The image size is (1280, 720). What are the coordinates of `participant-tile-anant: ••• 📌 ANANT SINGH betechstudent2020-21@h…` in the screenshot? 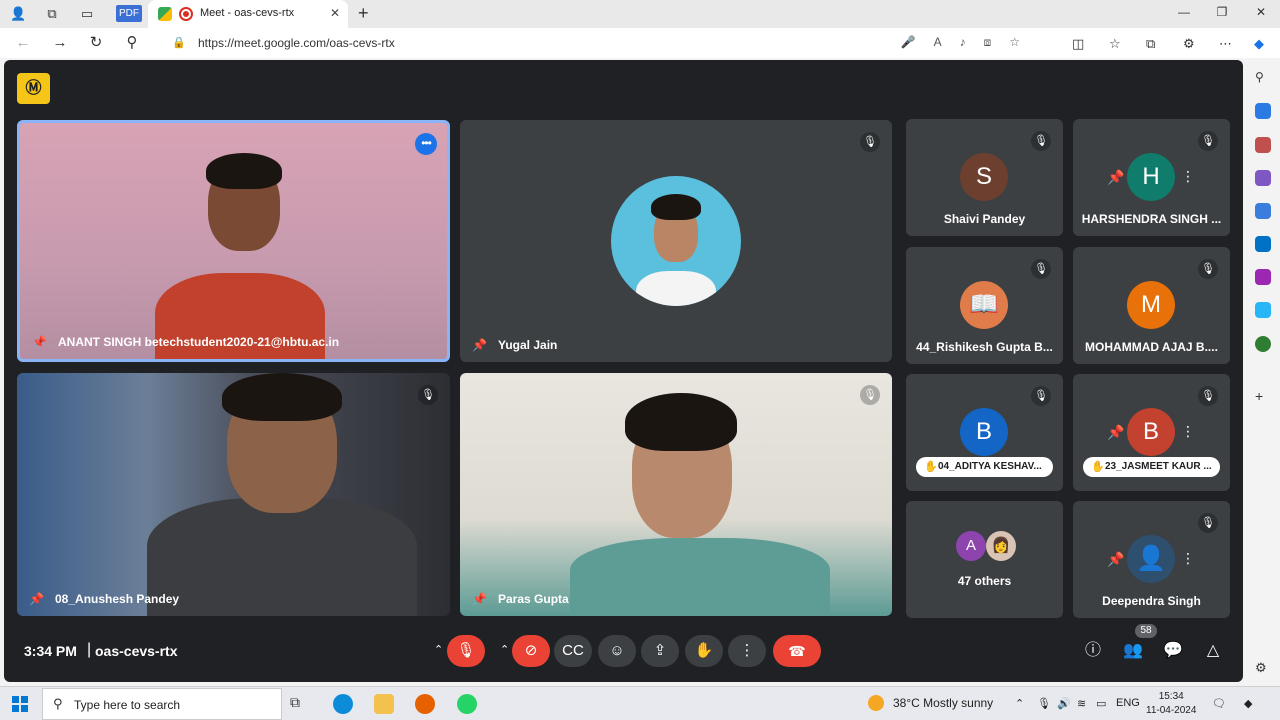 It's located at (233, 241).